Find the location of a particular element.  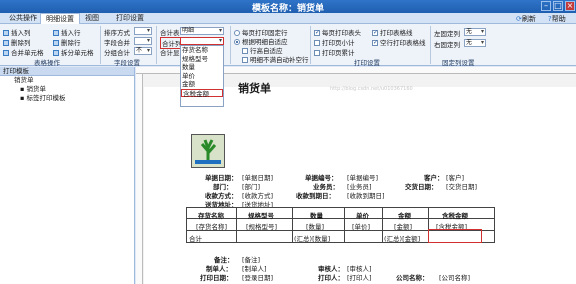

help-button: ?帮助 is located at coordinates (557, 19).